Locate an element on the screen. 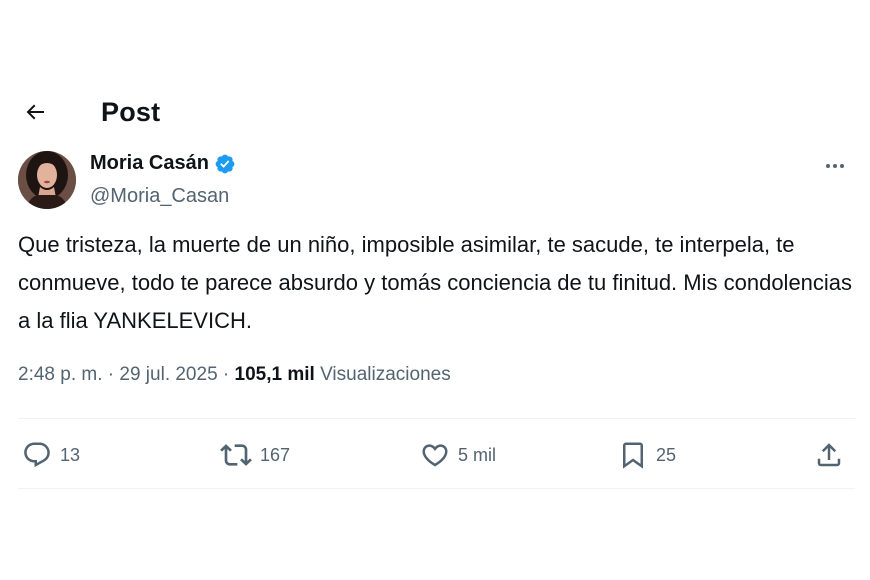  heart-icon is located at coordinates (435, 455).